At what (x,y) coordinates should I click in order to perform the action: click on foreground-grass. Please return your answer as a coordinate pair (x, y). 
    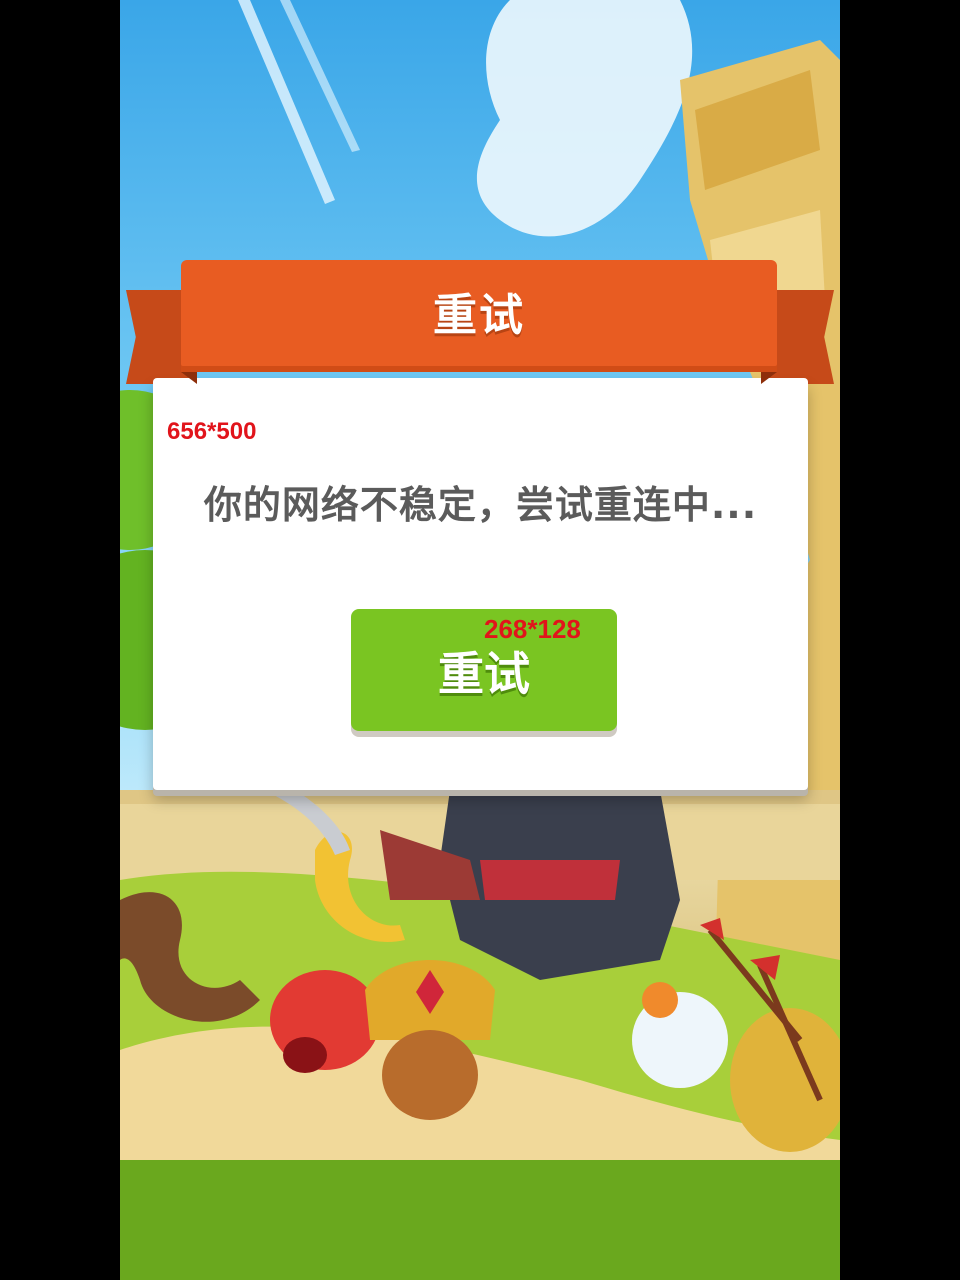
    Looking at the image, I should click on (480, 1220).